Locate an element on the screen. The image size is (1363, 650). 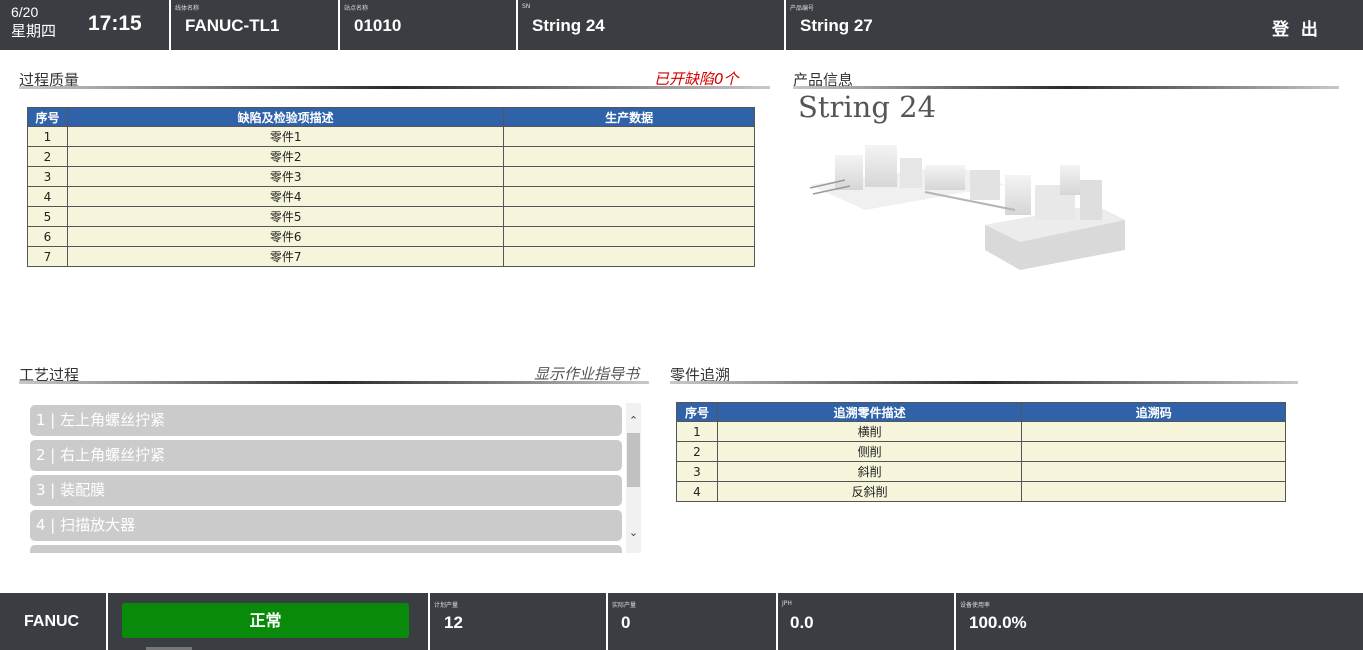
table-row: 4 零件4 is located at coordinates (391, 196).